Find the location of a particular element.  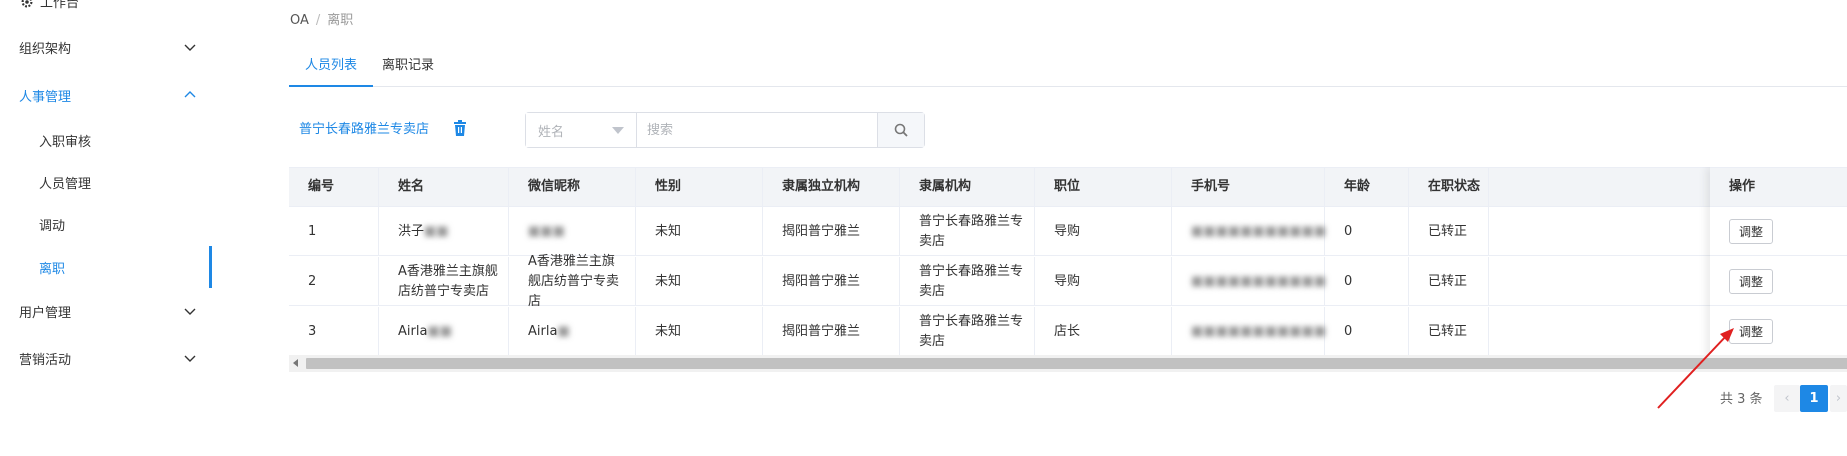

menu-label: 营销活动 is located at coordinates (45, 360).